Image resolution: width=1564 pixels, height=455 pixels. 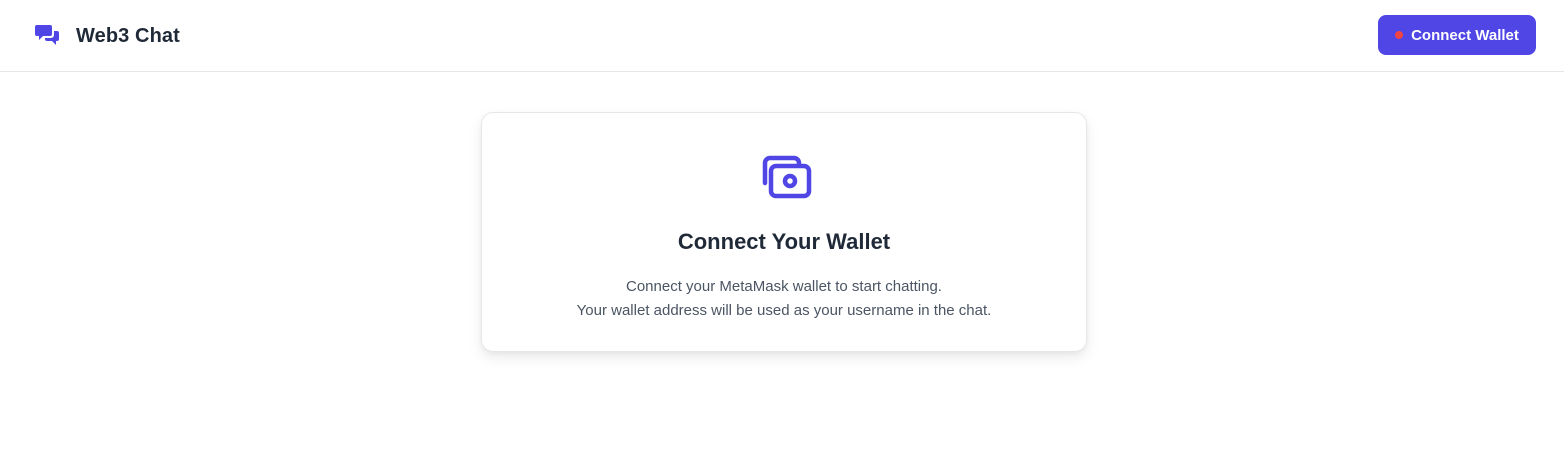 I want to click on chat-bubbles-icon, so click(x=48, y=36).